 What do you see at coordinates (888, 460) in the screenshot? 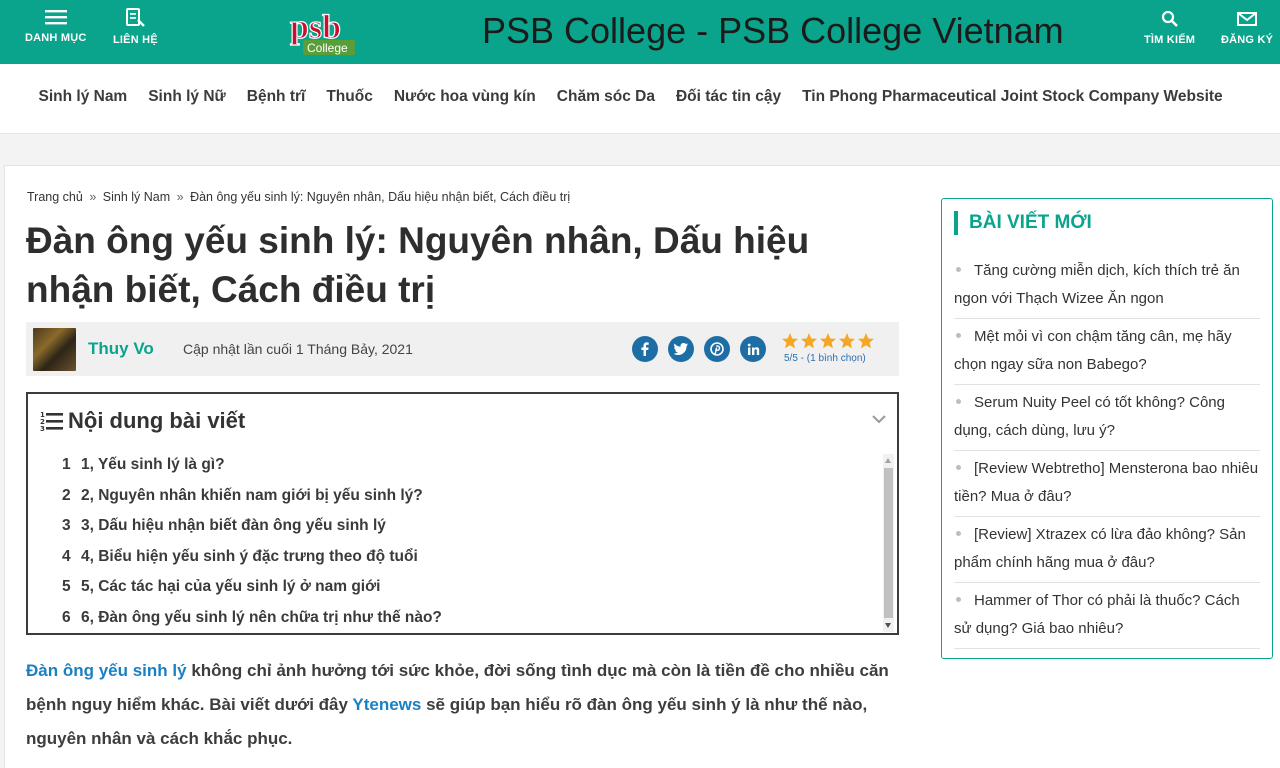
I see `scroll-up-arrow-icon` at bounding box center [888, 460].